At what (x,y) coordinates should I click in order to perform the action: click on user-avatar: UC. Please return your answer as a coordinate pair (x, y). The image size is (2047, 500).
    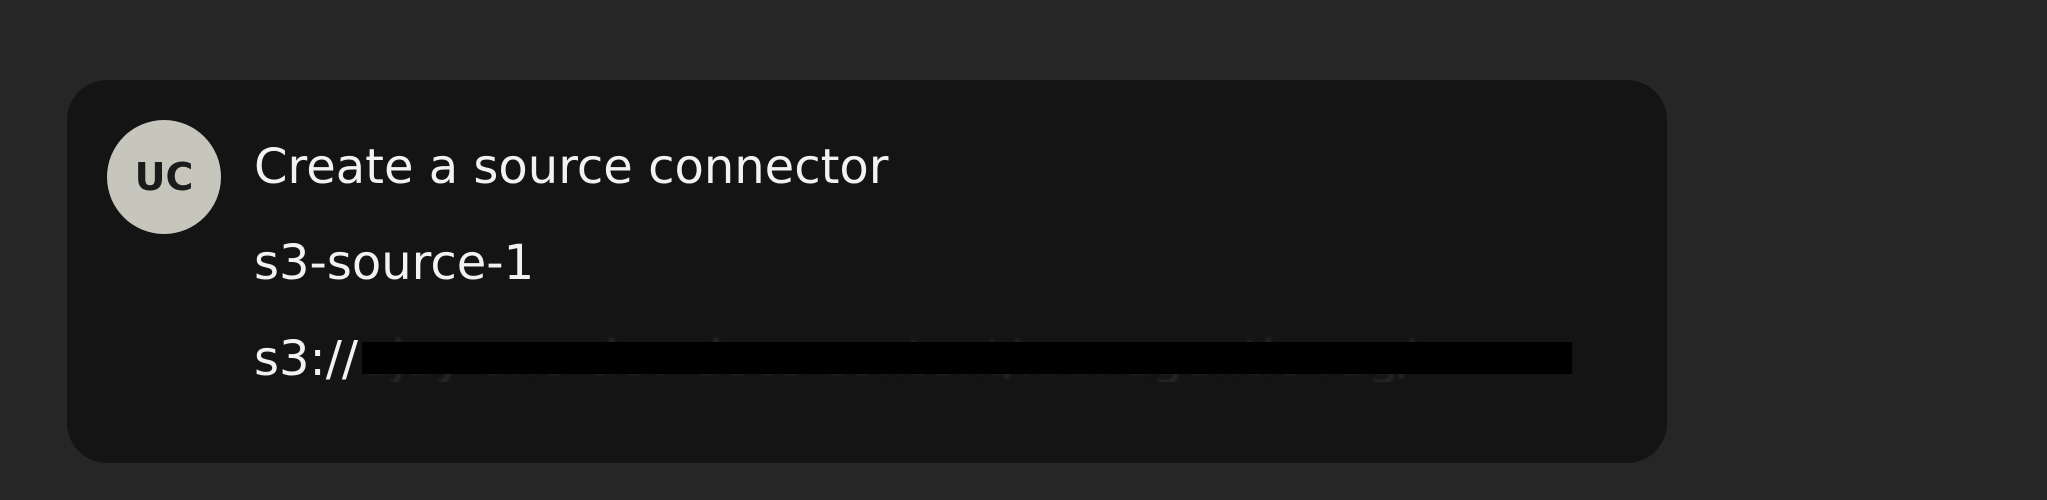
    Looking at the image, I should click on (164, 177).